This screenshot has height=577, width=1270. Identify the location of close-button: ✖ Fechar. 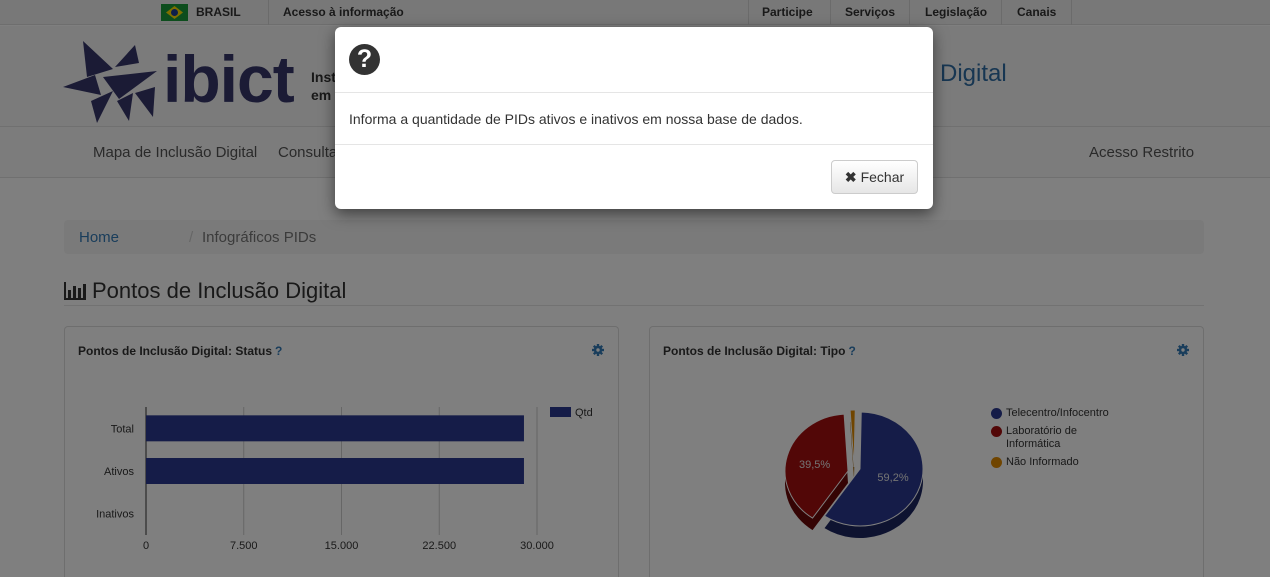
(874, 177).